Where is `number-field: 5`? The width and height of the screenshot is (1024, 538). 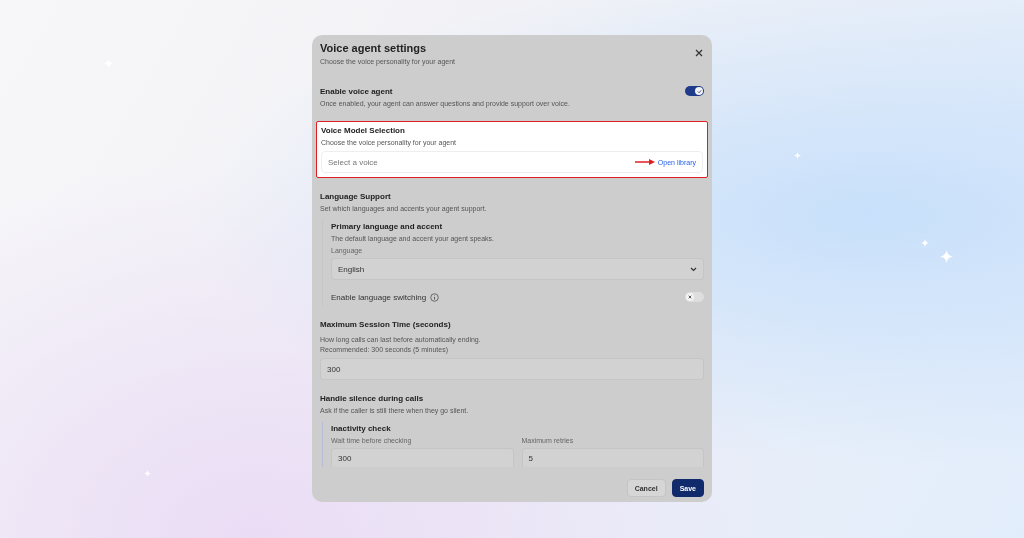
number-field: 5 is located at coordinates (612, 457).